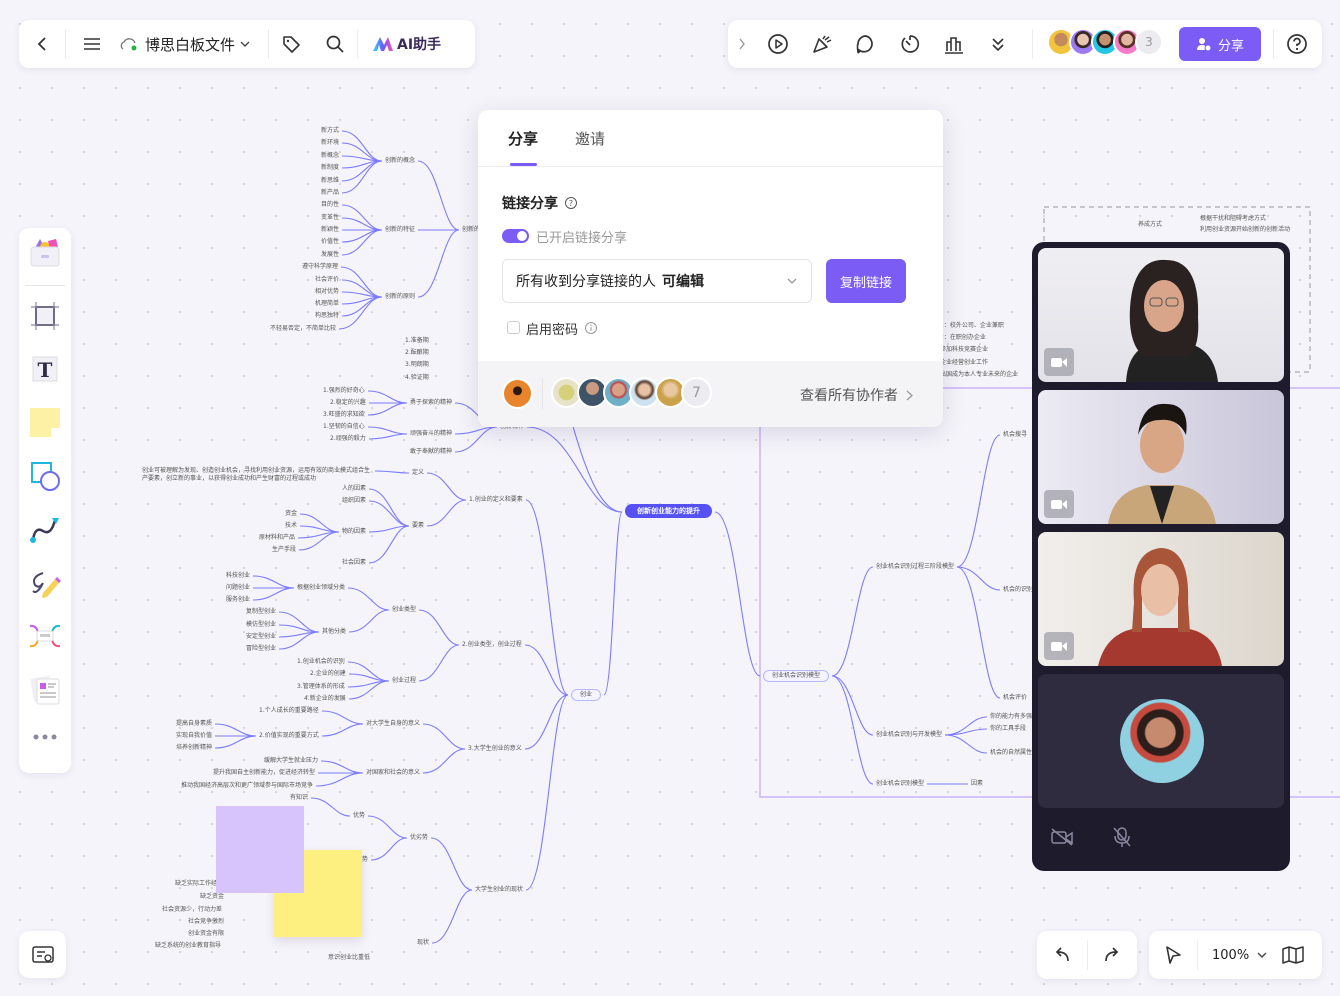  I want to click on link-share-toggle, so click(515, 236).